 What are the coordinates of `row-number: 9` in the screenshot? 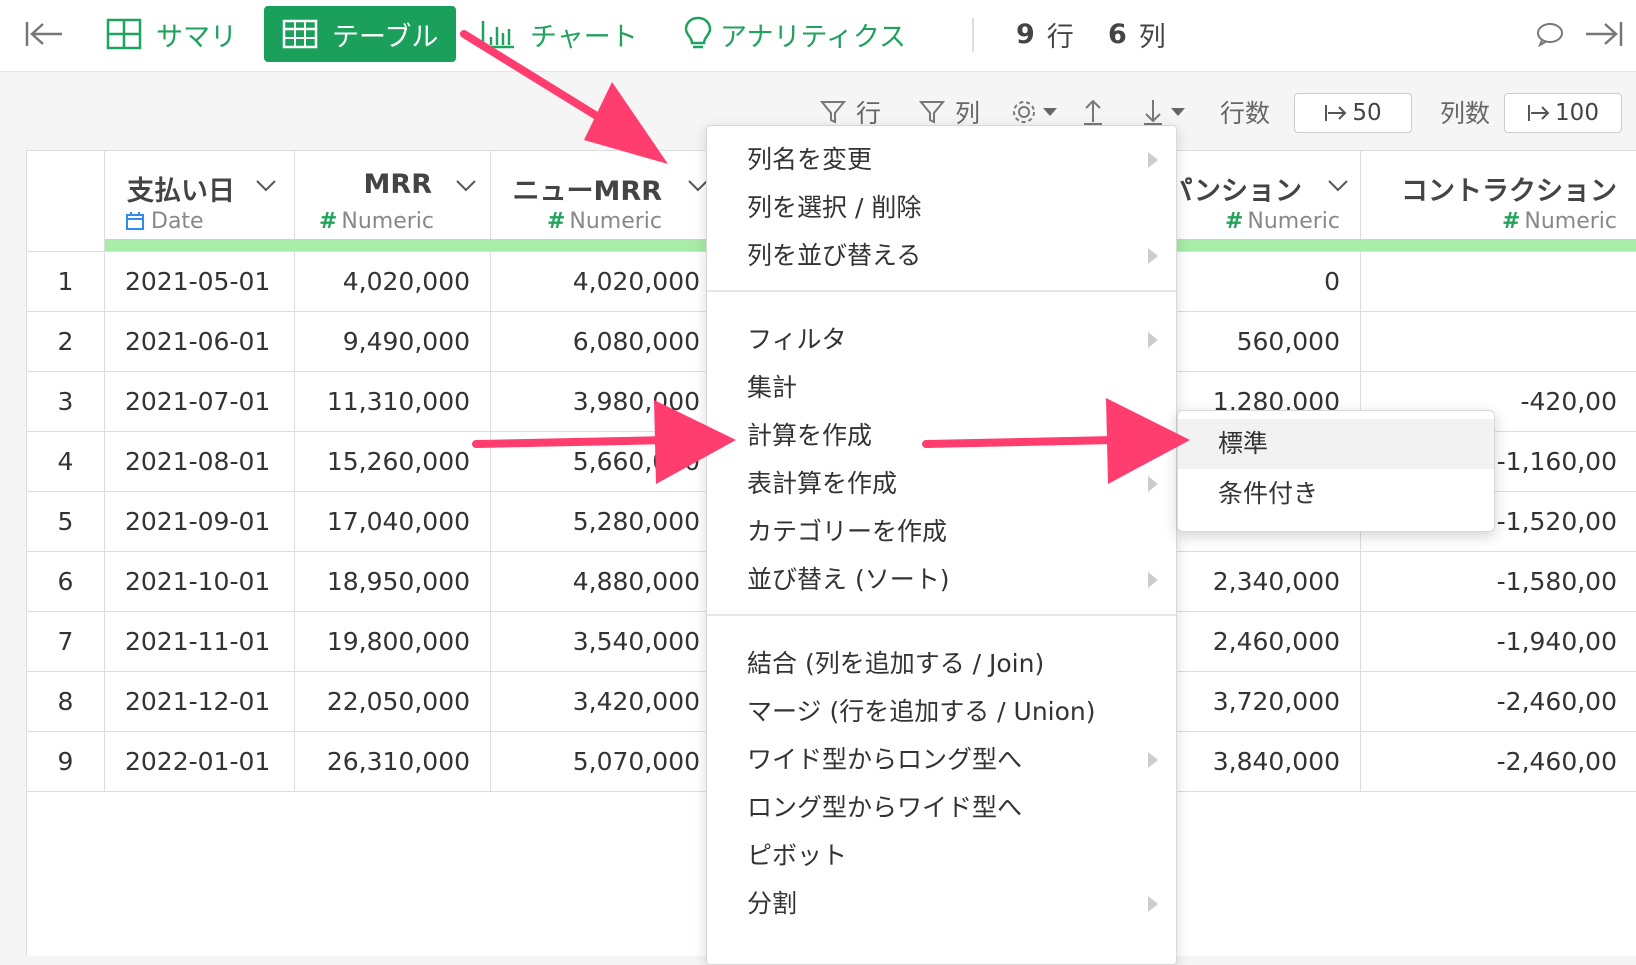 It's located at (66, 762).